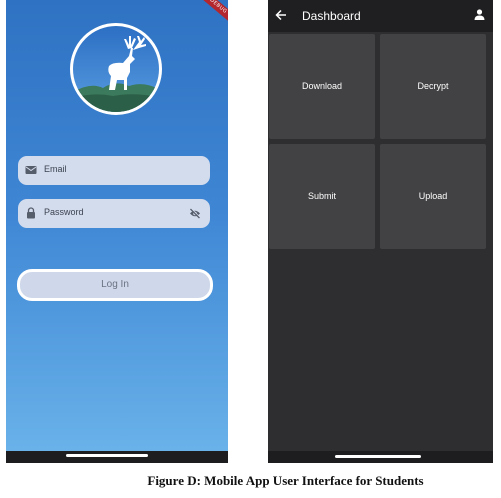 This screenshot has width=501, height=498. I want to click on password-placeholder: Password, so click(64, 212).